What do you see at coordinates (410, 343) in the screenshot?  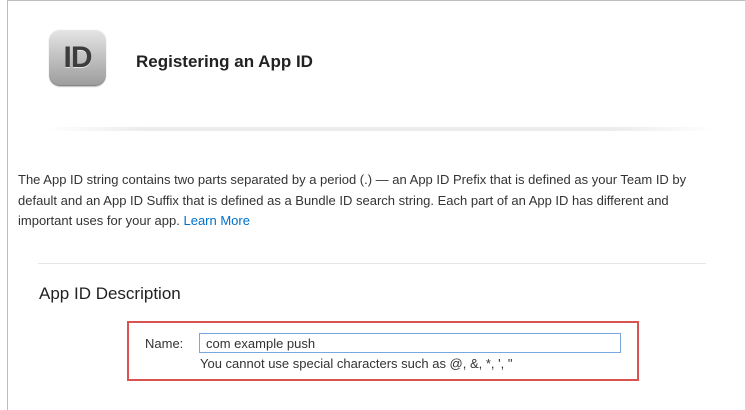 I see `name-input` at bounding box center [410, 343].